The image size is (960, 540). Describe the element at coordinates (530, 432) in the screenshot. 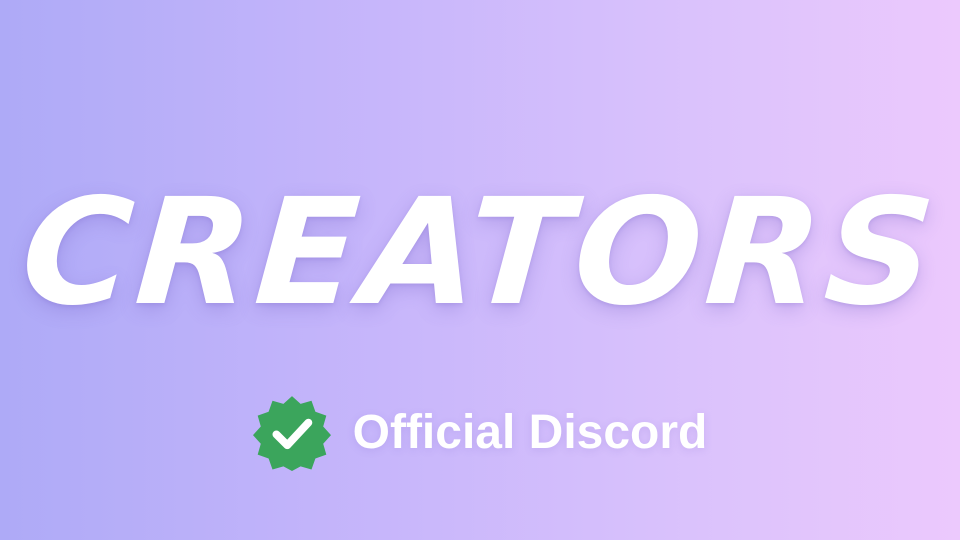

I see `subline-text: Official Discord` at that location.